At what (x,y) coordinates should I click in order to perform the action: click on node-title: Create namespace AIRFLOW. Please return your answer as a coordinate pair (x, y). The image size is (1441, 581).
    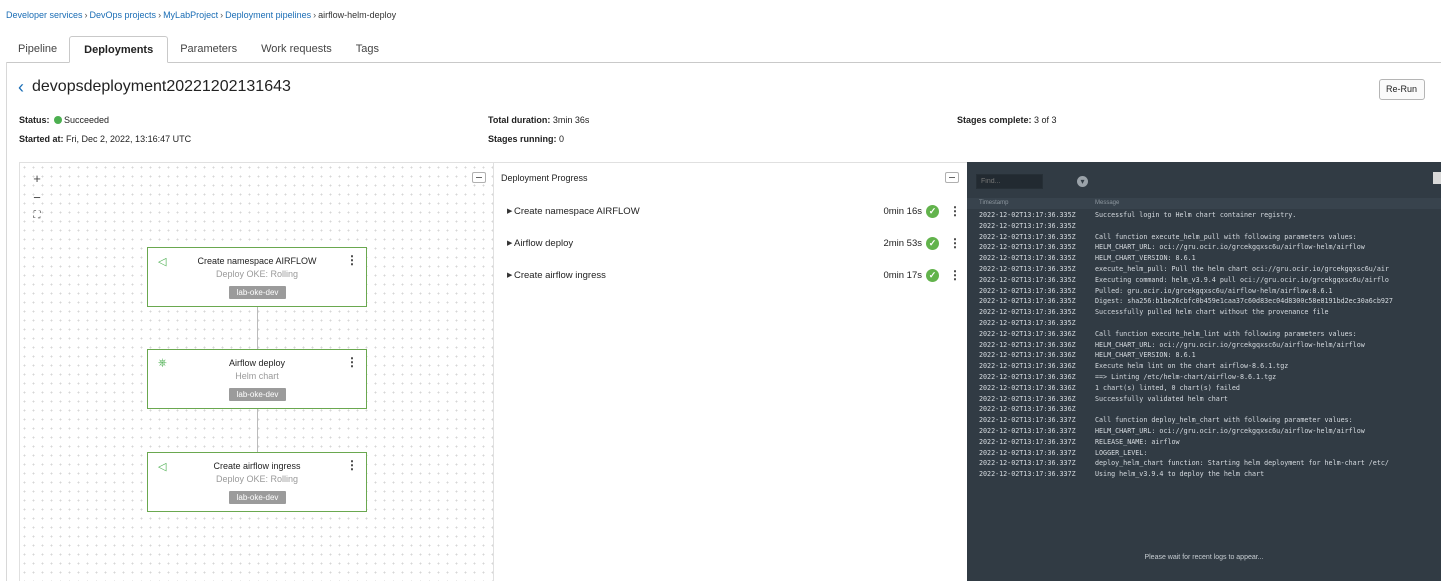
    Looking at the image, I should click on (257, 261).